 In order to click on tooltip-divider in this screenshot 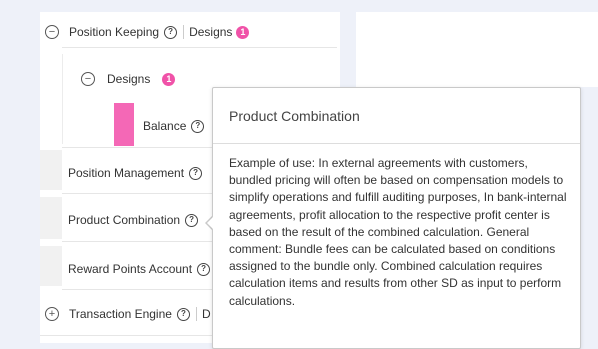, I will do `click(396, 143)`.